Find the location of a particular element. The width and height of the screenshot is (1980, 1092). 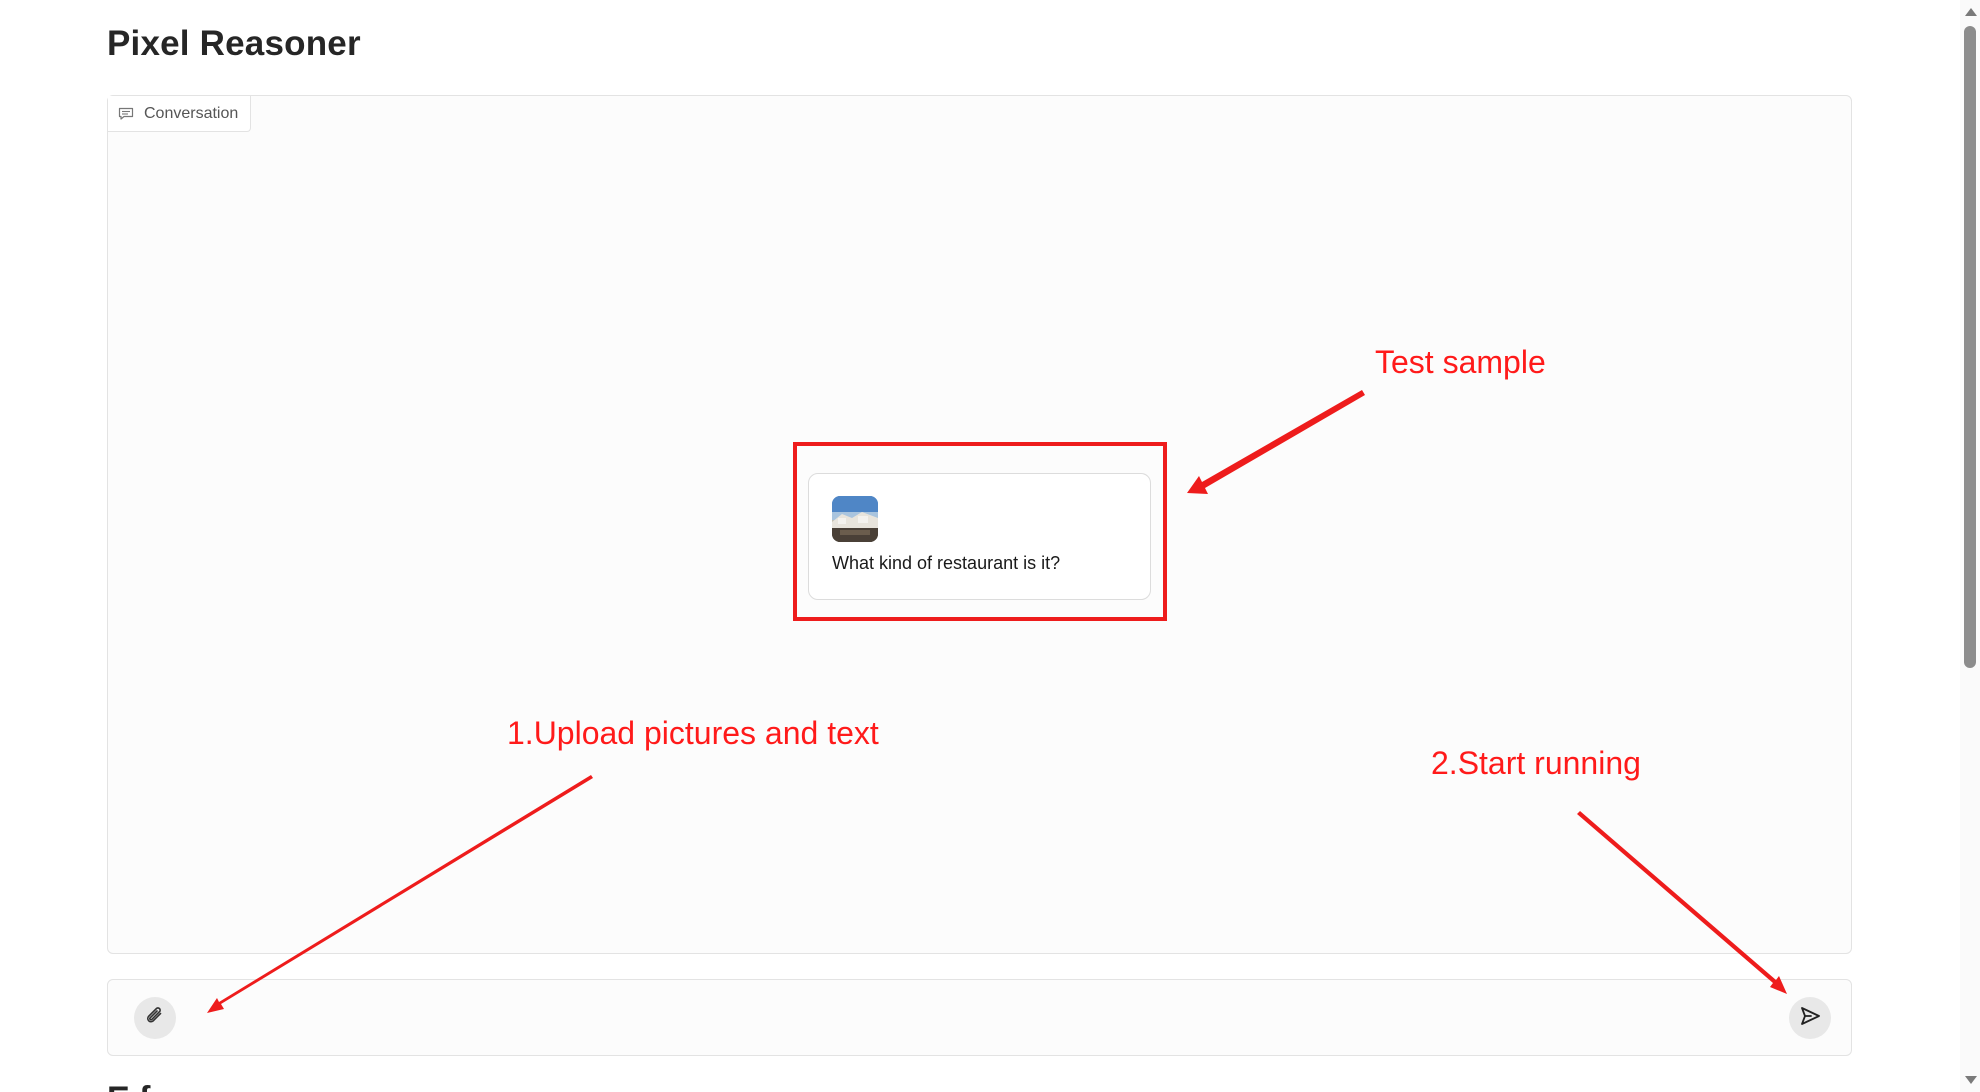

test-sample-highlight-box is located at coordinates (980, 531).